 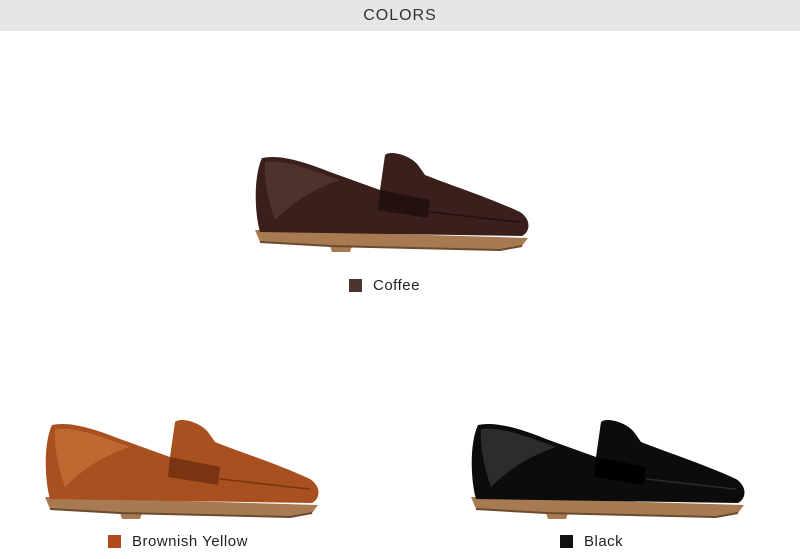 What do you see at coordinates (114, 541) in the screenshot?
I see `brownish-yellow-swatch` at bounding box center [114, 541].